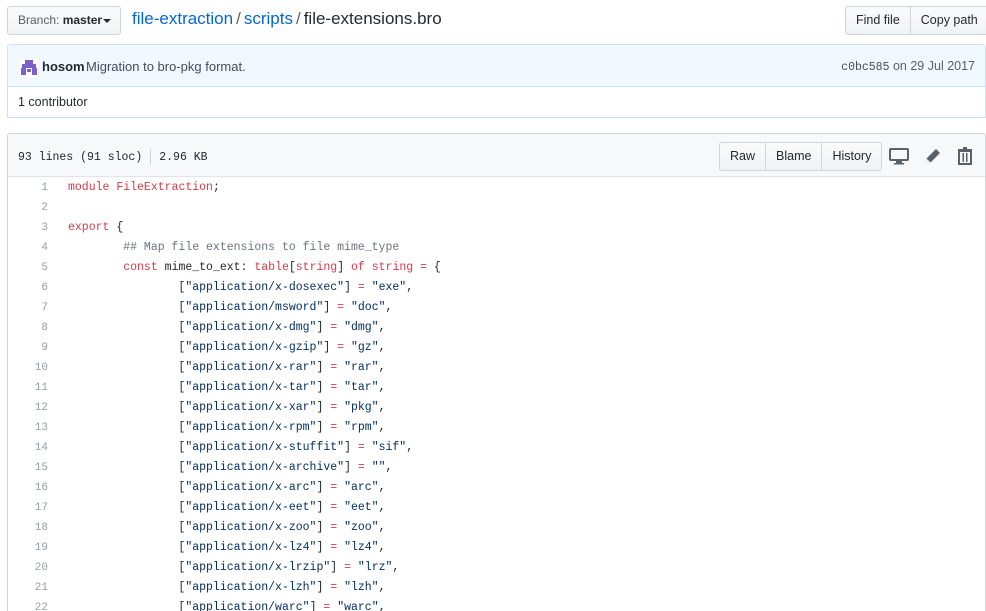  I want to click on contributors-count: 1 contributor, so click(52, 102).